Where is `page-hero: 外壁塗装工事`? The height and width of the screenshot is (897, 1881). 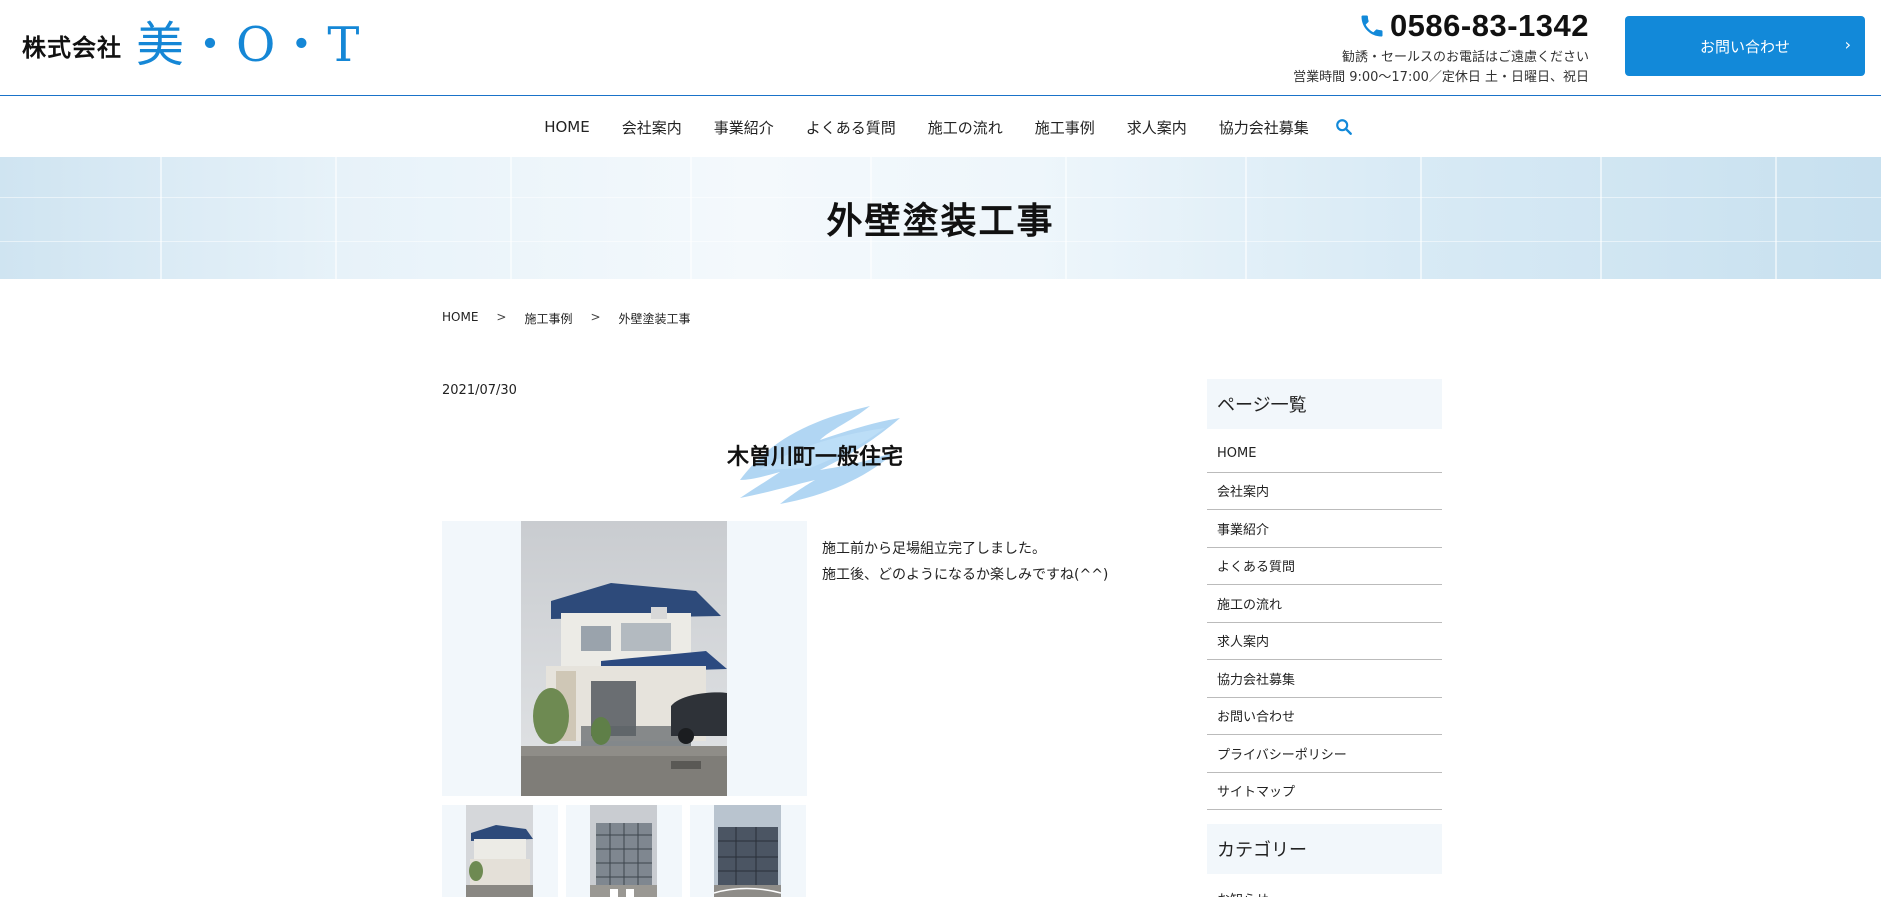 page-hero: 外壁塗装工事 is located at coordinates (940, 218).